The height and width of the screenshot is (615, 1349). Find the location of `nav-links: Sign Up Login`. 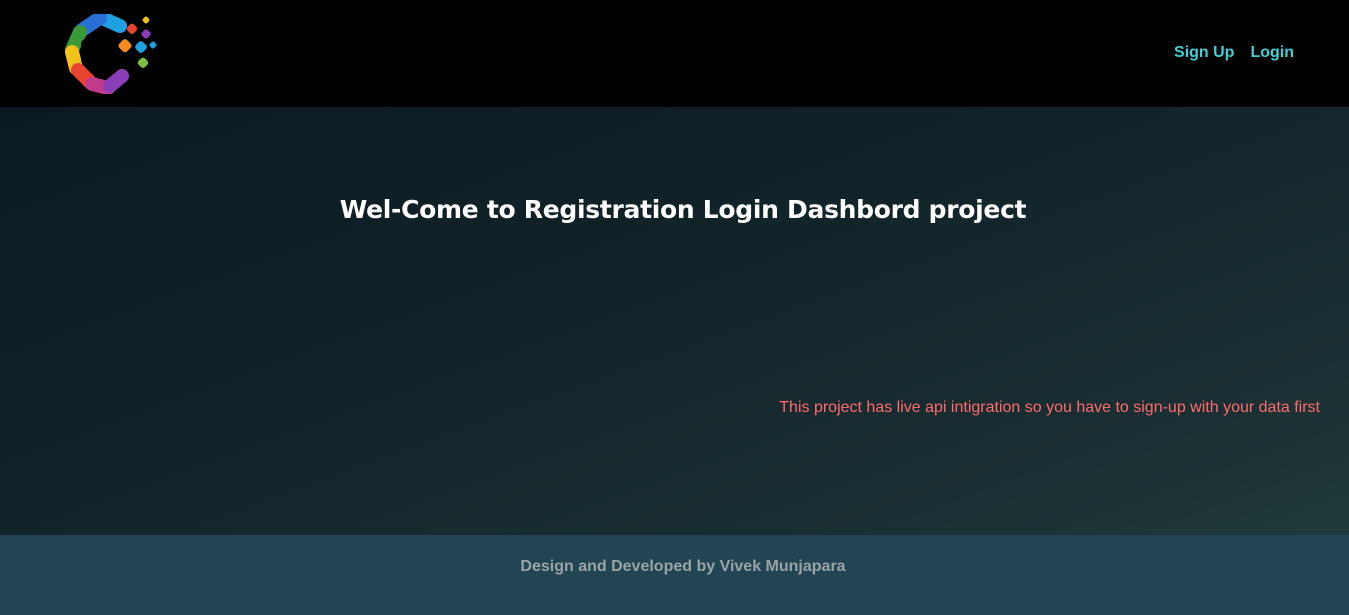

nav-links: Sign Up Login is located at coordinates (1234, 53).